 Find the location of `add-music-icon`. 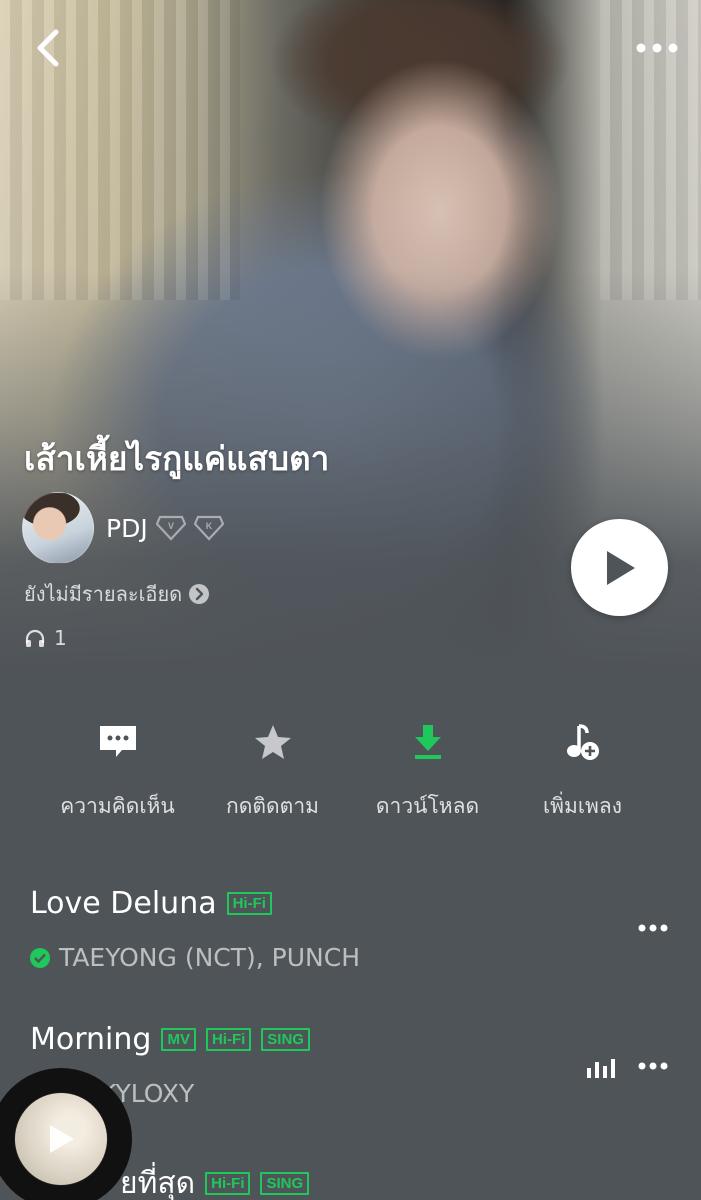

add-music-icon is located at coordinates (582, 742).